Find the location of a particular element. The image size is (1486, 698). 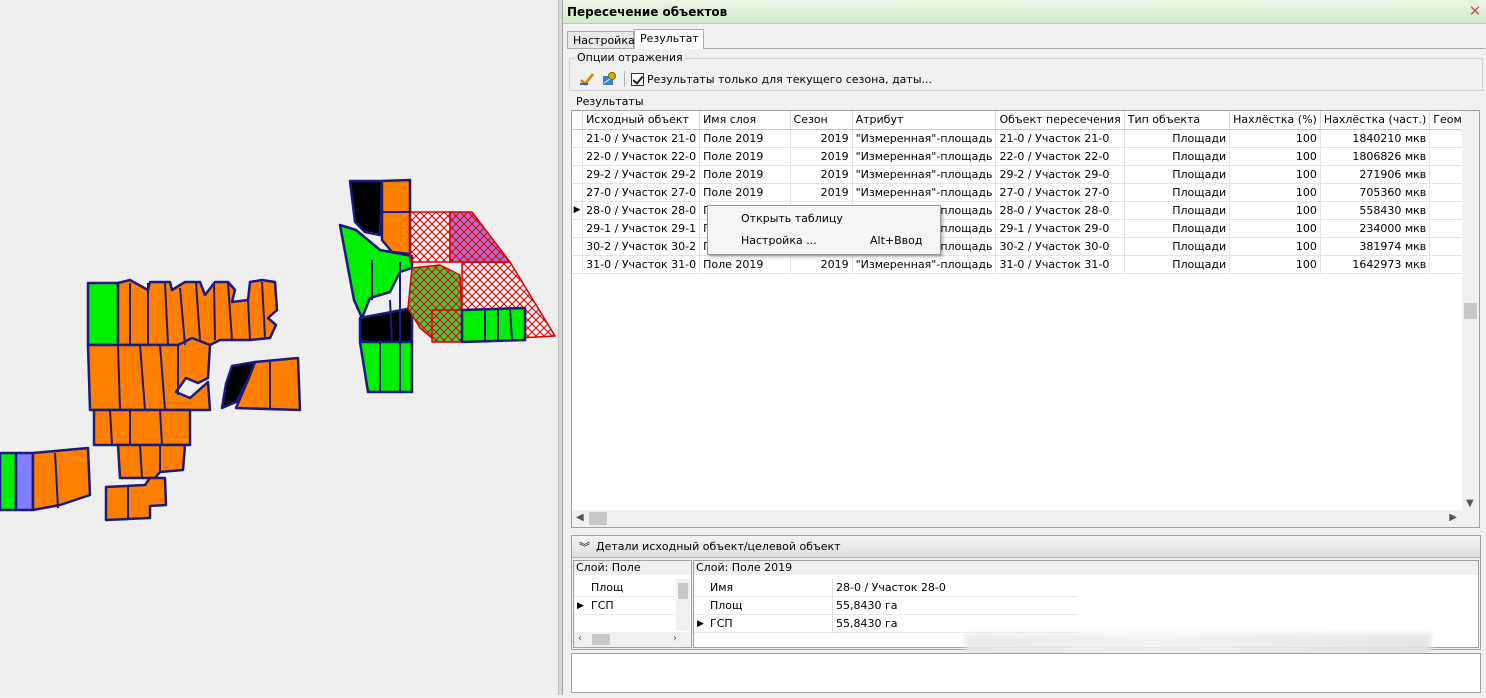

table-cell-obj: 31-0 / Участок 31-0 is located at coordinates (1060, 264).